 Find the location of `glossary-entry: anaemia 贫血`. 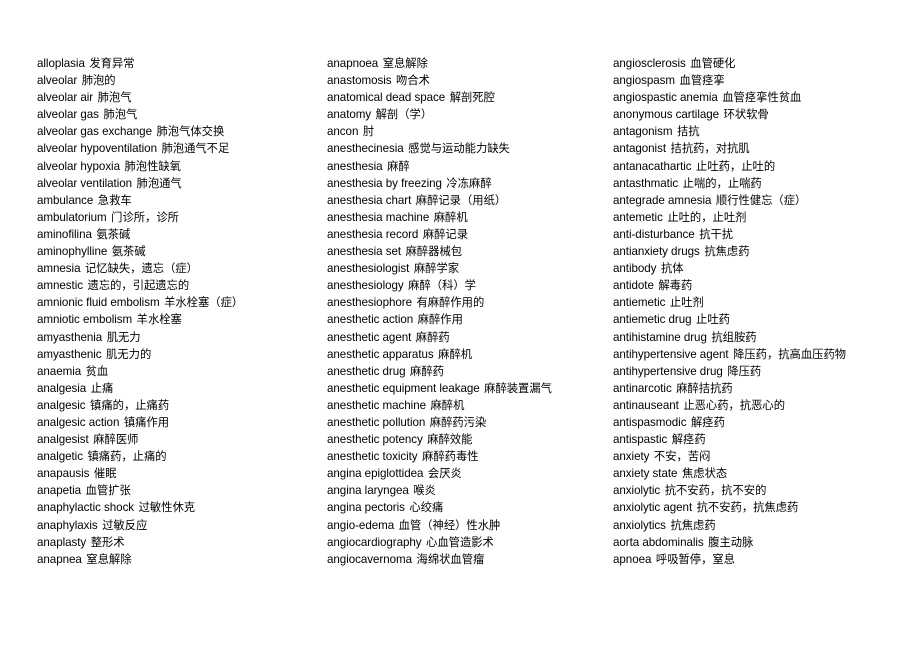

glossary-entry: anaemia 贫血 is located at coordinates (178, 371).